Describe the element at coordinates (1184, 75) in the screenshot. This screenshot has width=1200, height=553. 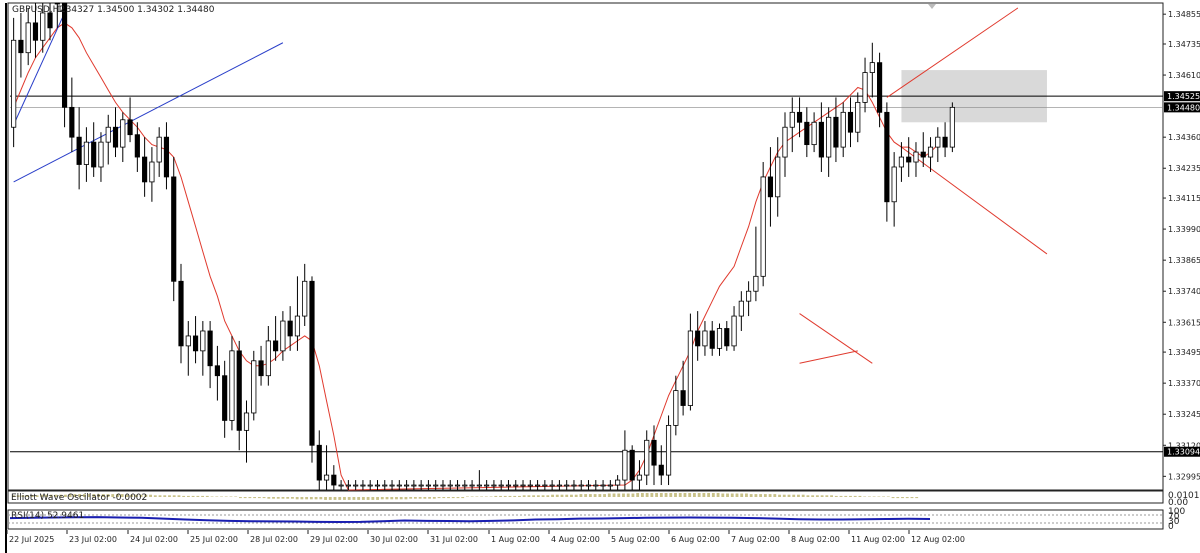
I see `price-label-2: 1.34610` at that location.